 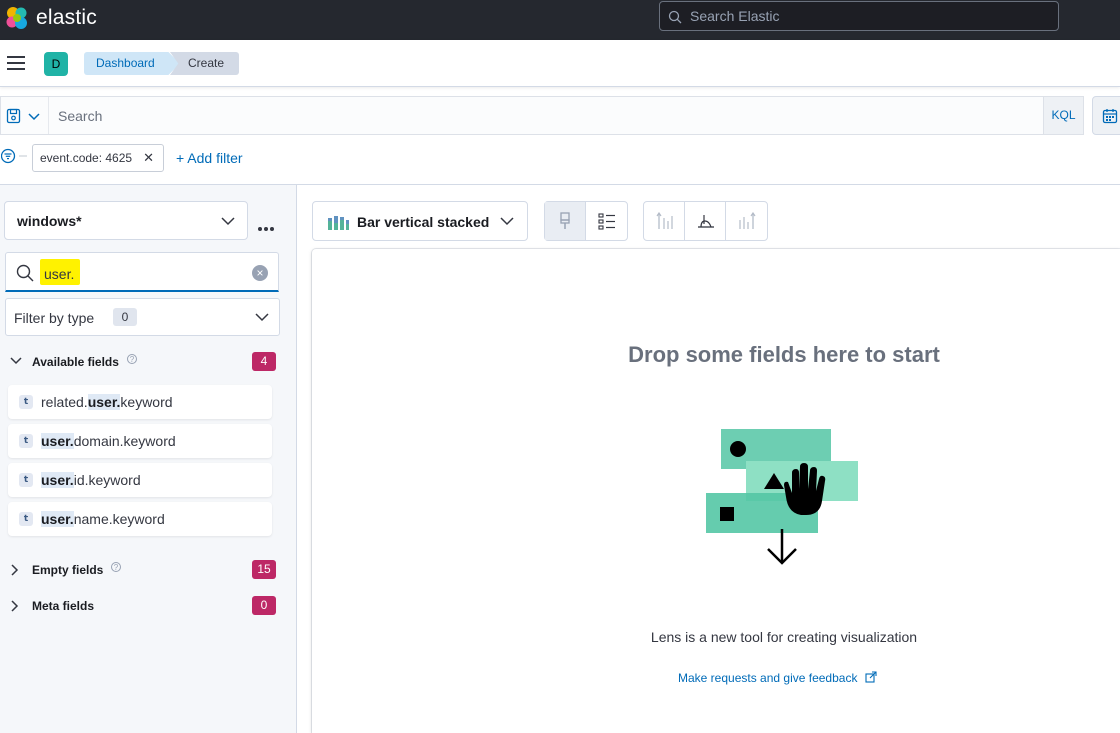 What do you see at coordinates (142, 317) in the screenshot?
I see `filter-by-type-button: Filter by type 0` at bounding box center [142, 317].